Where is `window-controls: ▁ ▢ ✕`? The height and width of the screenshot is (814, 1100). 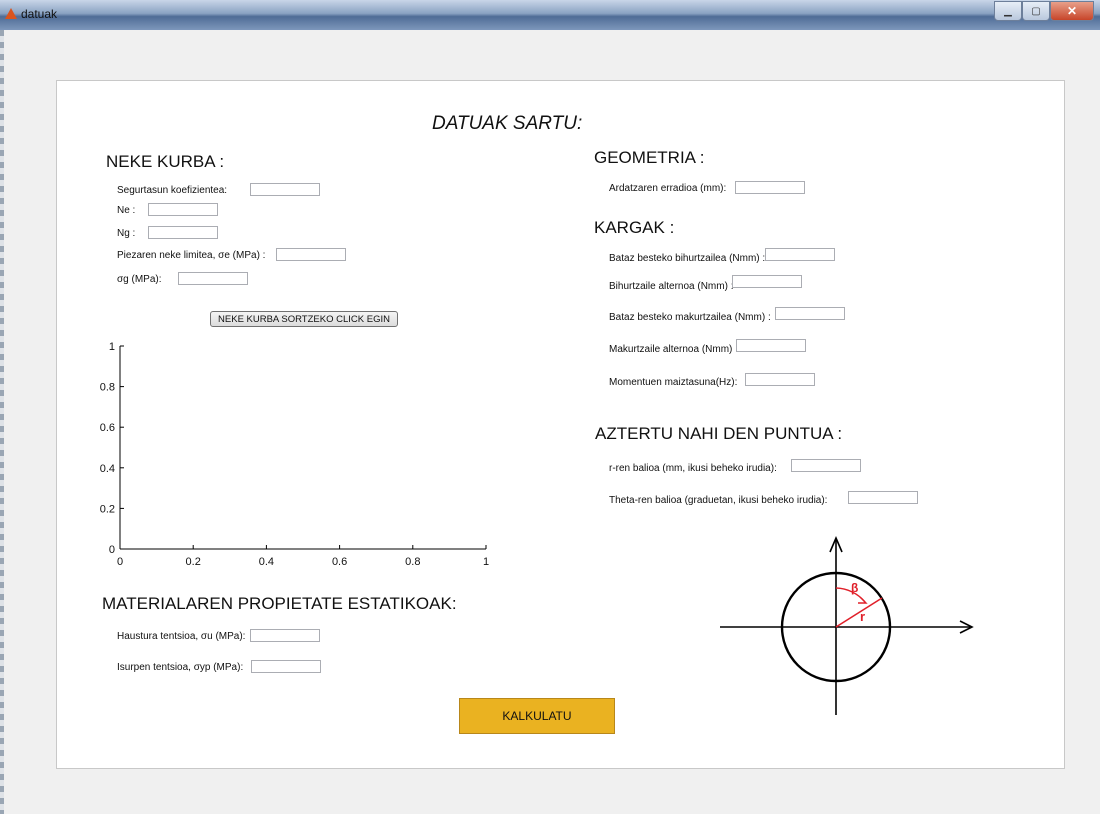 window-controls: ▁ ▢ ✕ is located at coordinates (1044, 11).